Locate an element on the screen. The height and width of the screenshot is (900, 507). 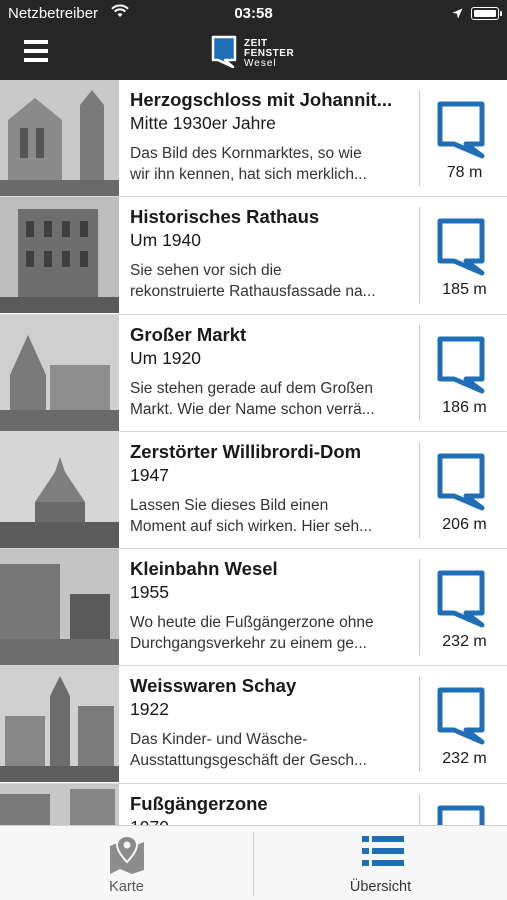
poi-date: Mitte 1930er Jahre is located at coordinates (203, 123).